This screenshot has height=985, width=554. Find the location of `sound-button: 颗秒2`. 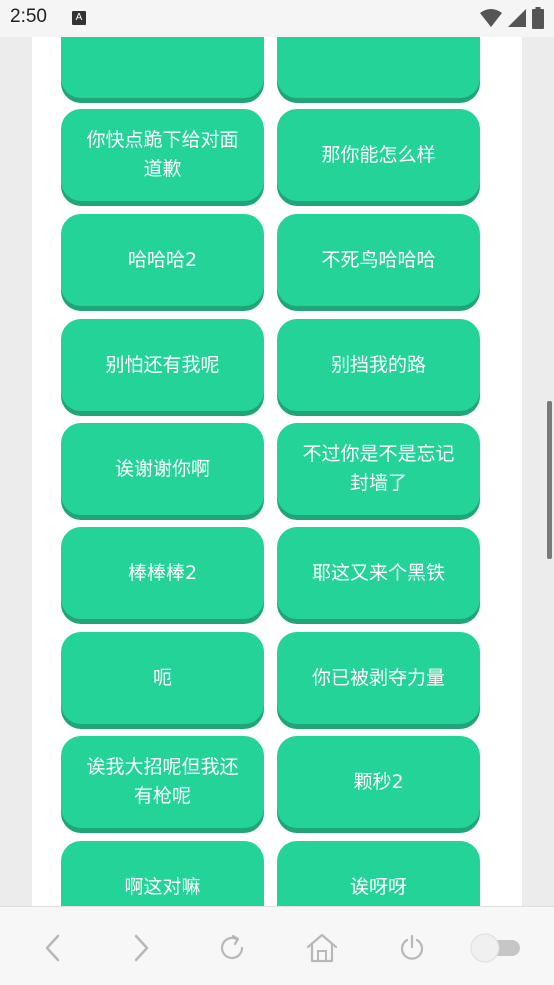

sound-button: 颗秒2 is located at coordinates (378, 782).